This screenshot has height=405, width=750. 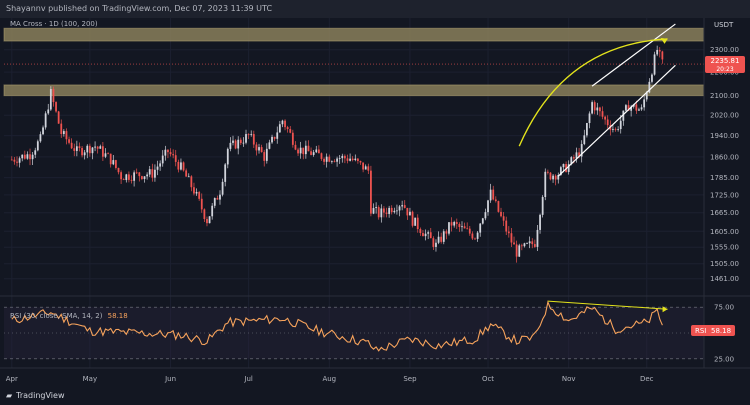 I want to click on channel-line, so click(x=616, y=120).